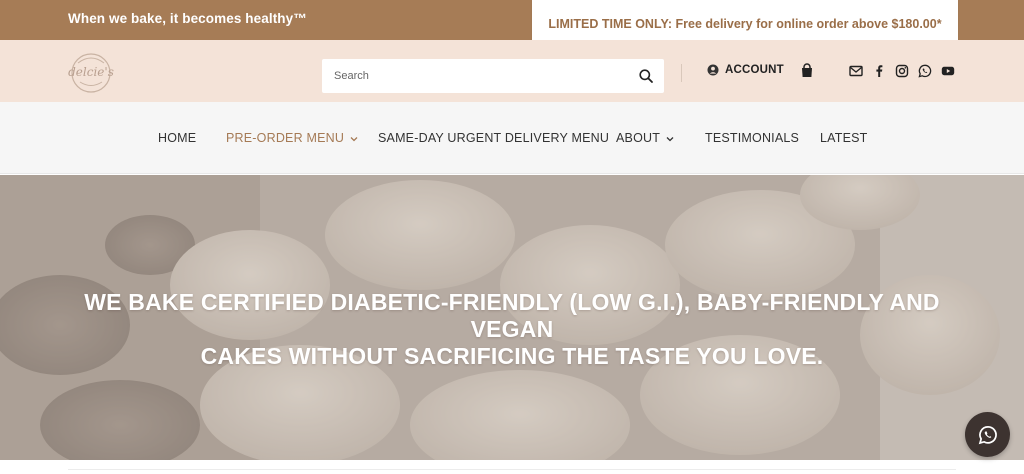  I want to click on account-link: ACCOUNT, so click(745, 70).